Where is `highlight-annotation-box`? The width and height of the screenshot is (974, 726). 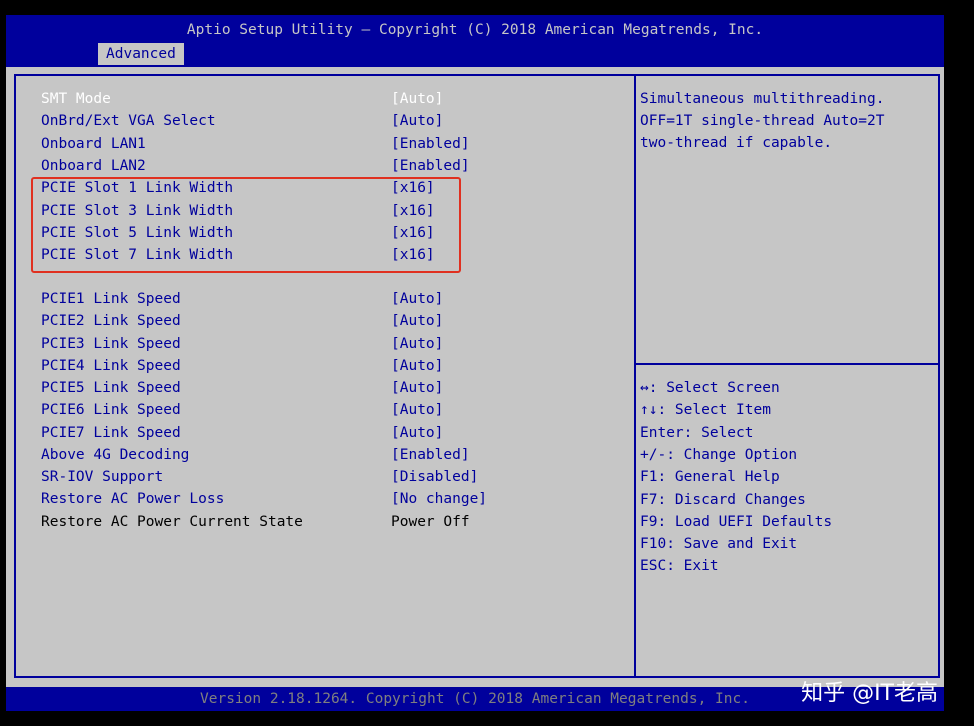 highlight-annotation-box is located at coordinates (246, 225).